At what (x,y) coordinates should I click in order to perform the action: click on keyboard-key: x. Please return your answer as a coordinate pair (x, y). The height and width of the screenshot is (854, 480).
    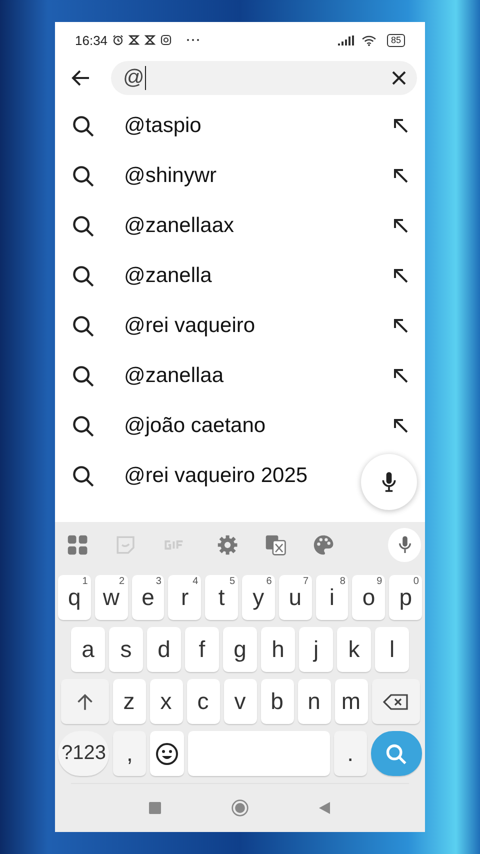
    Looking at the image, I should click on (166, 701).